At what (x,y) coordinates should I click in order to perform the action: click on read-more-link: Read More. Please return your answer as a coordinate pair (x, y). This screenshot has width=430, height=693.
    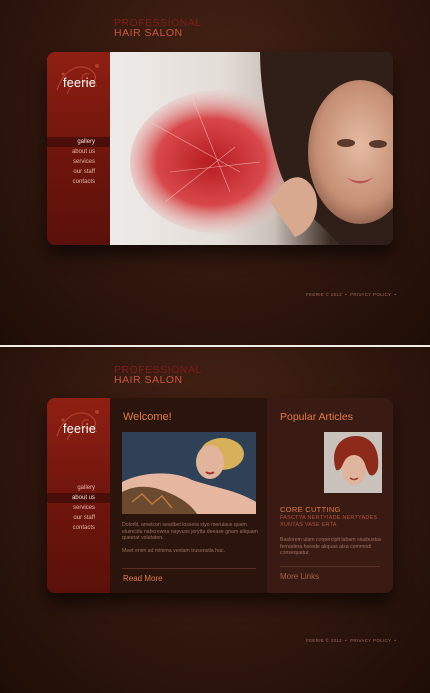
    Looking at the image, I should click on (143, 578).